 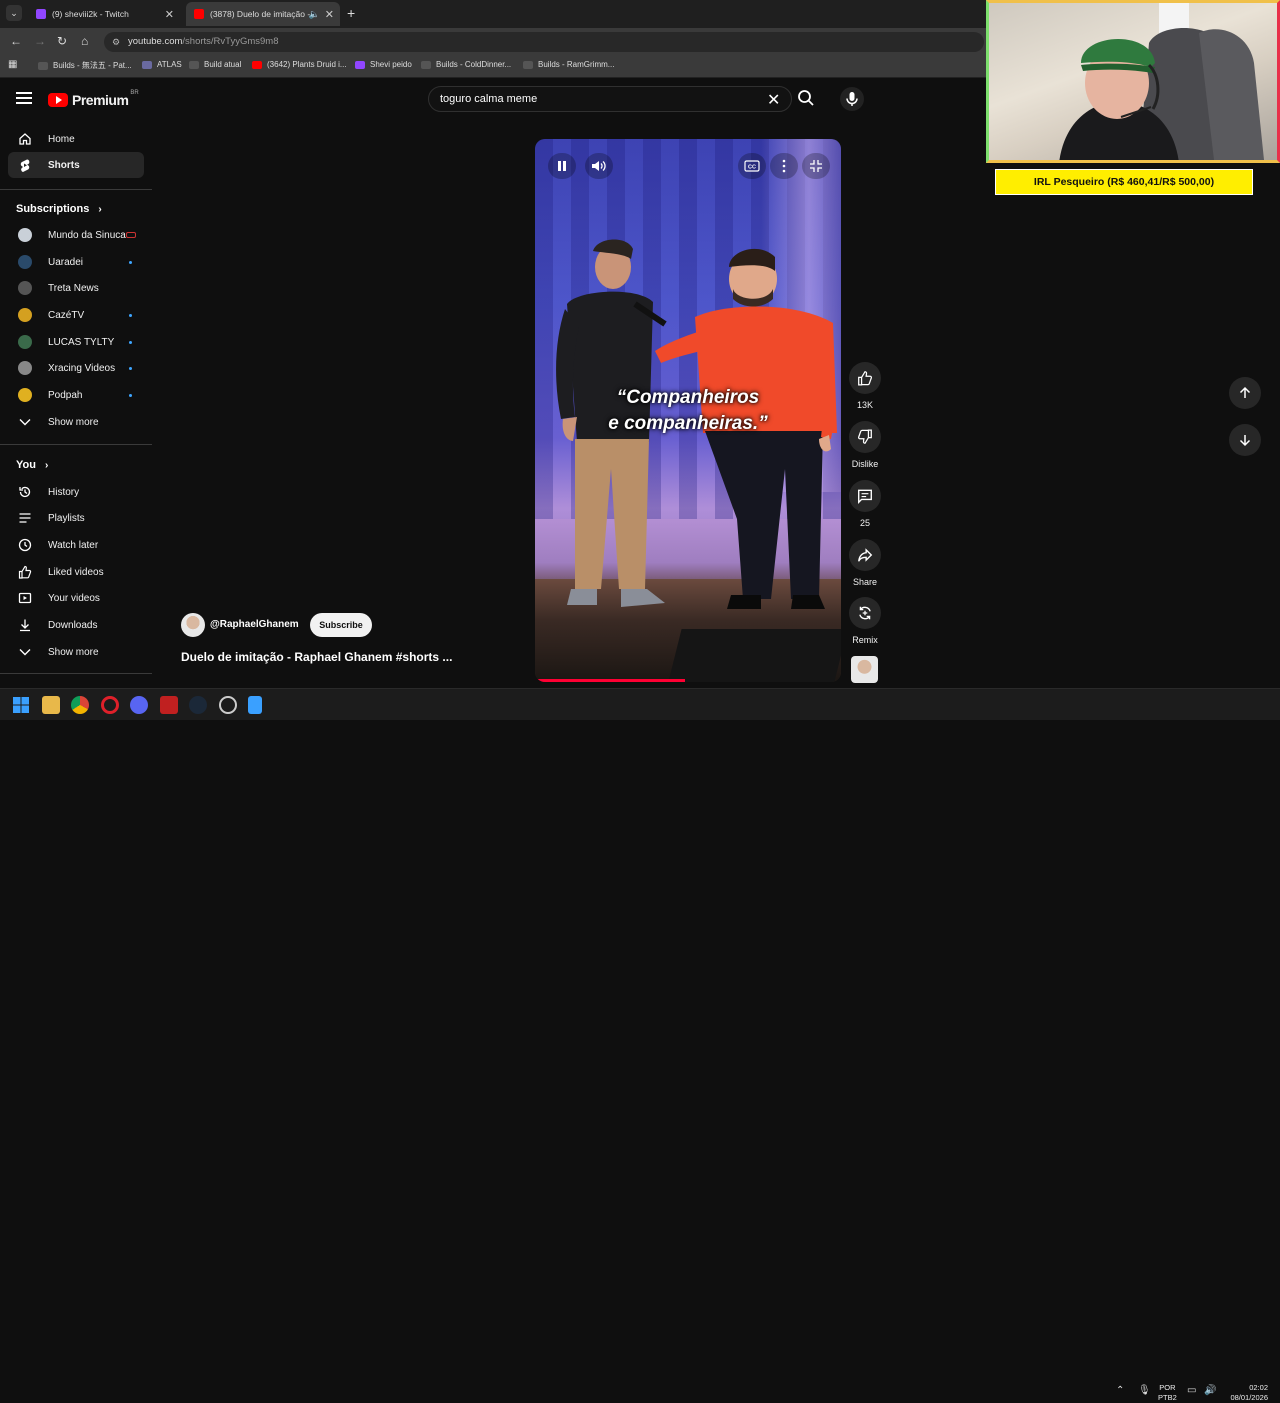 What do you see at coordinates (12, 64) in the screenshot?
I see `apps-grid-icon: ▦` at bounding box center [12, 64].